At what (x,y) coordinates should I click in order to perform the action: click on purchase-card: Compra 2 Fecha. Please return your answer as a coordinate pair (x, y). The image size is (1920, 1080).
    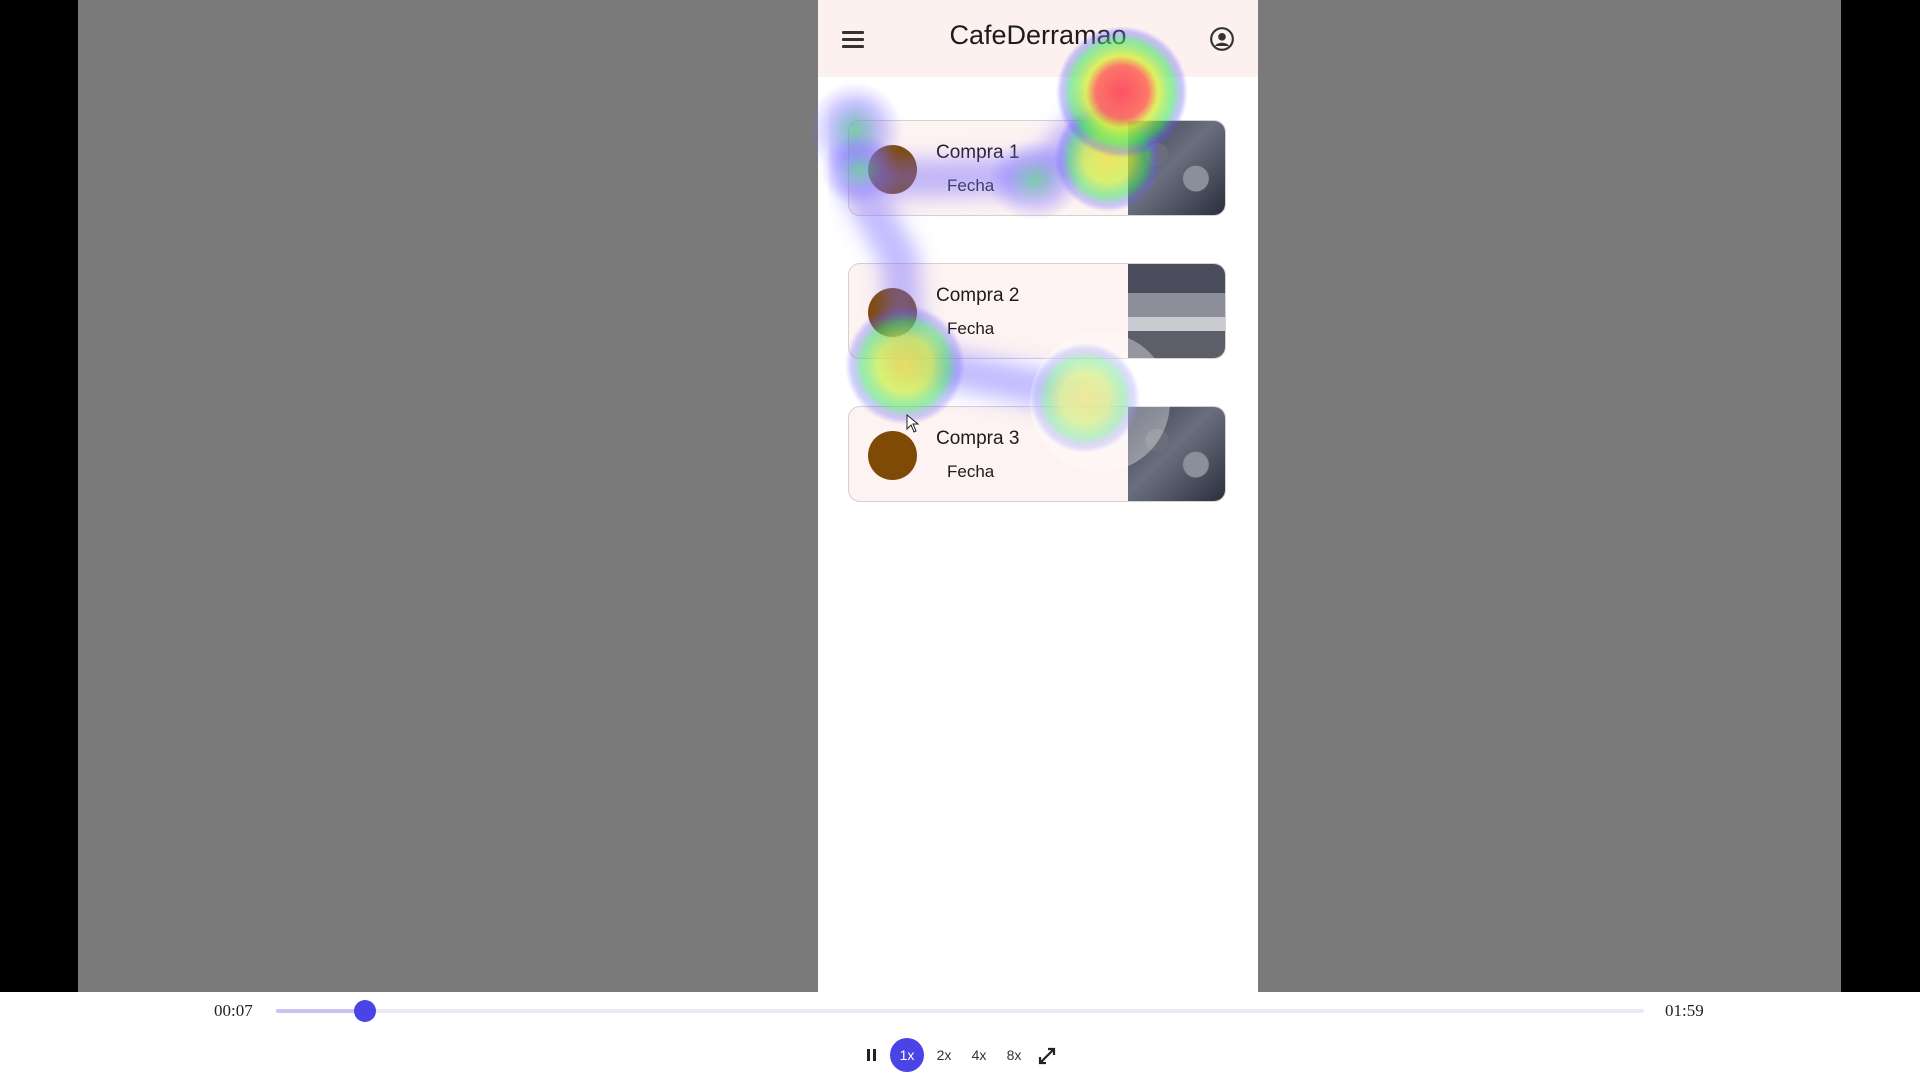
    Looking at the image, I should click on (1037, 311).